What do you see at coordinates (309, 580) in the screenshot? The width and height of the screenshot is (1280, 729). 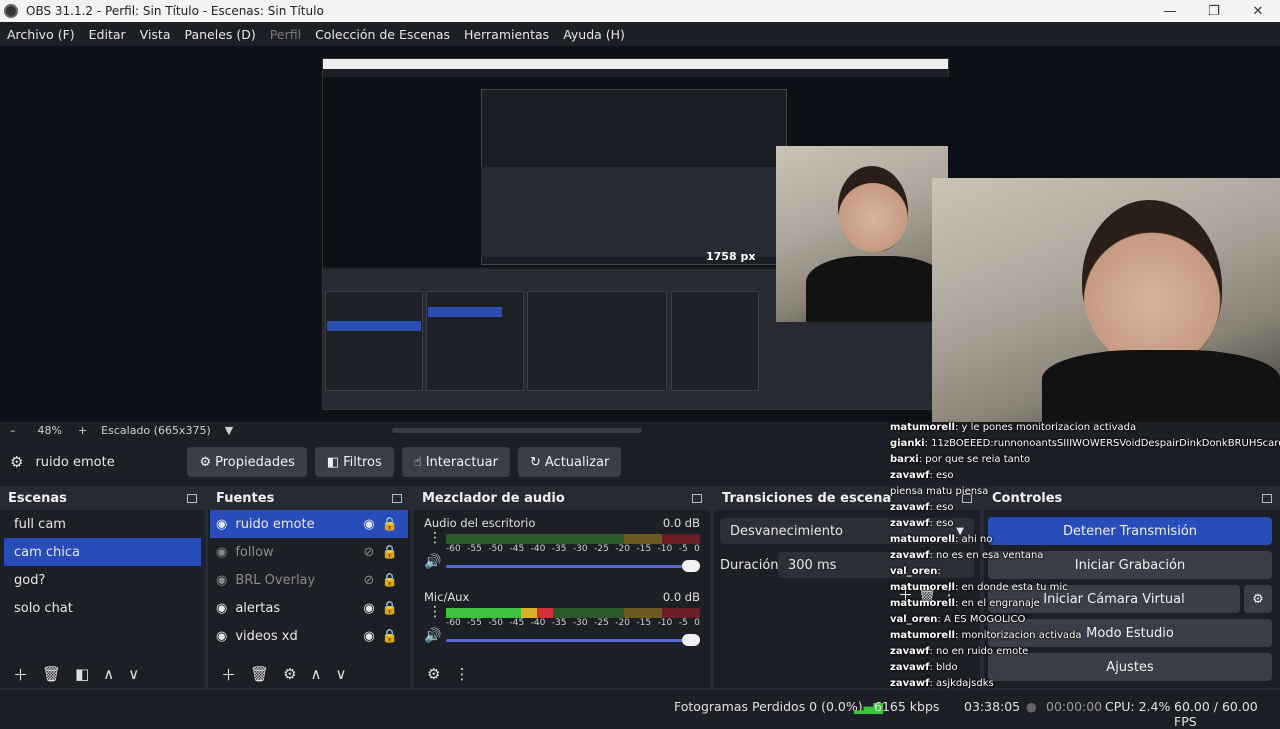 I see `source-item: ◉ BRL Overlay ⊘ 🔒` at bounding box center [309, 580].